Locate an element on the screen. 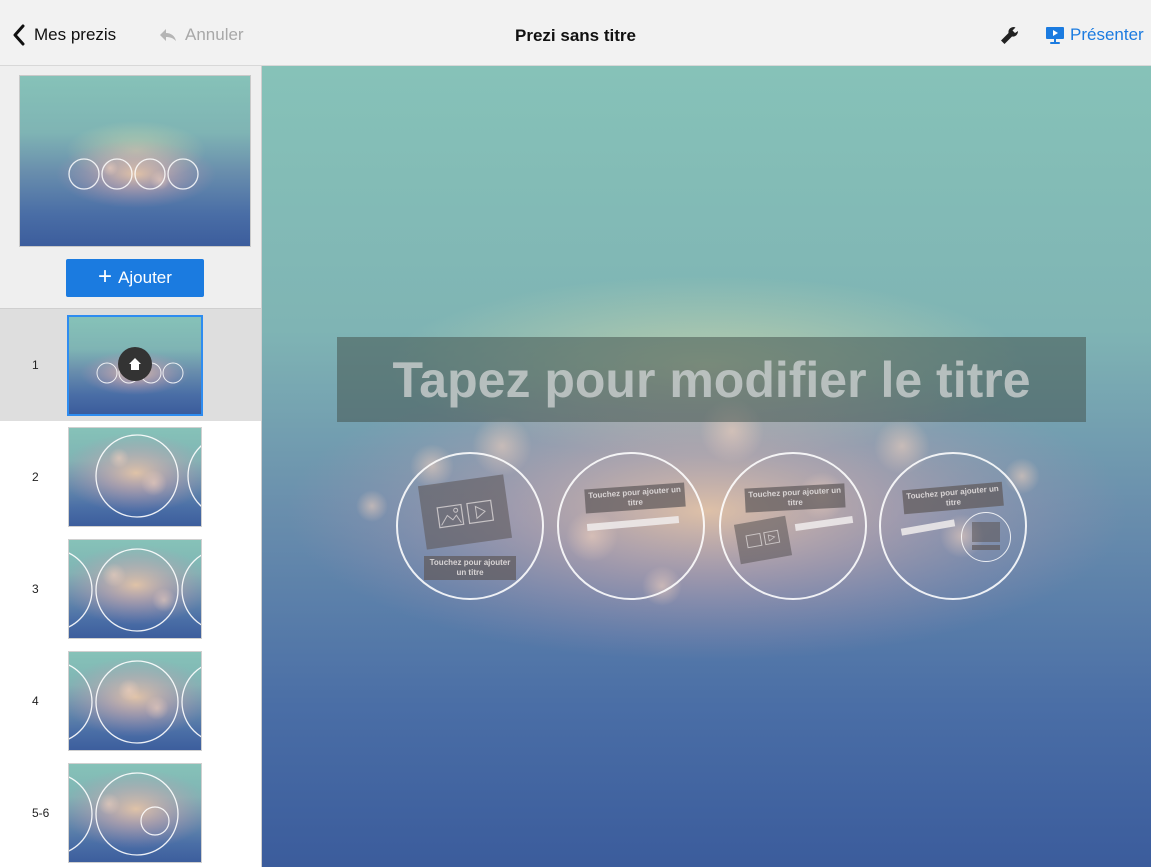  title-text: Tapez pour modifier le titre is located at coordinates (711, 379).